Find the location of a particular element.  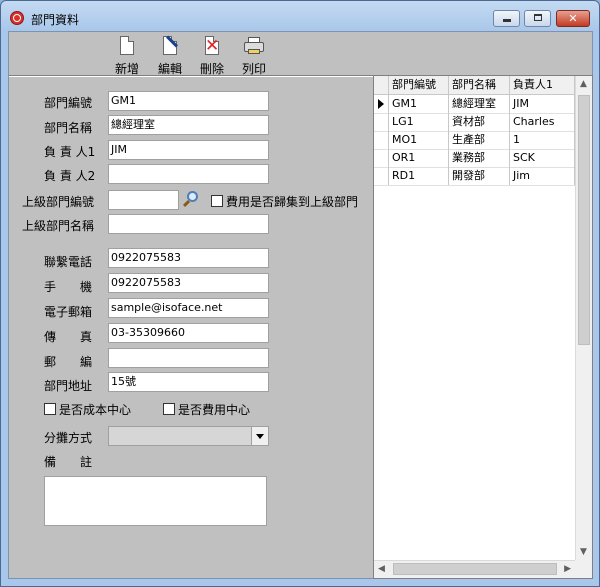

zip-label: 郵 編 is located at coordinates (68, 362).